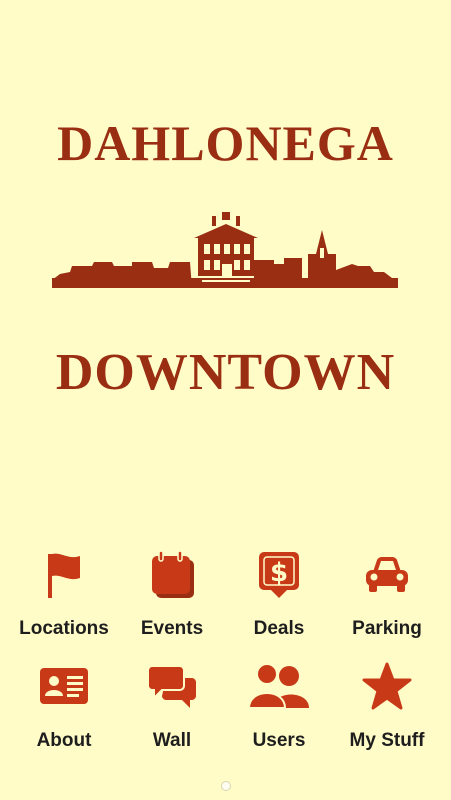 This screenshot has height=800, width=451. Describe the element at coordinates (64, 686) in the screenshot. I see `id-card-icon` at that location.